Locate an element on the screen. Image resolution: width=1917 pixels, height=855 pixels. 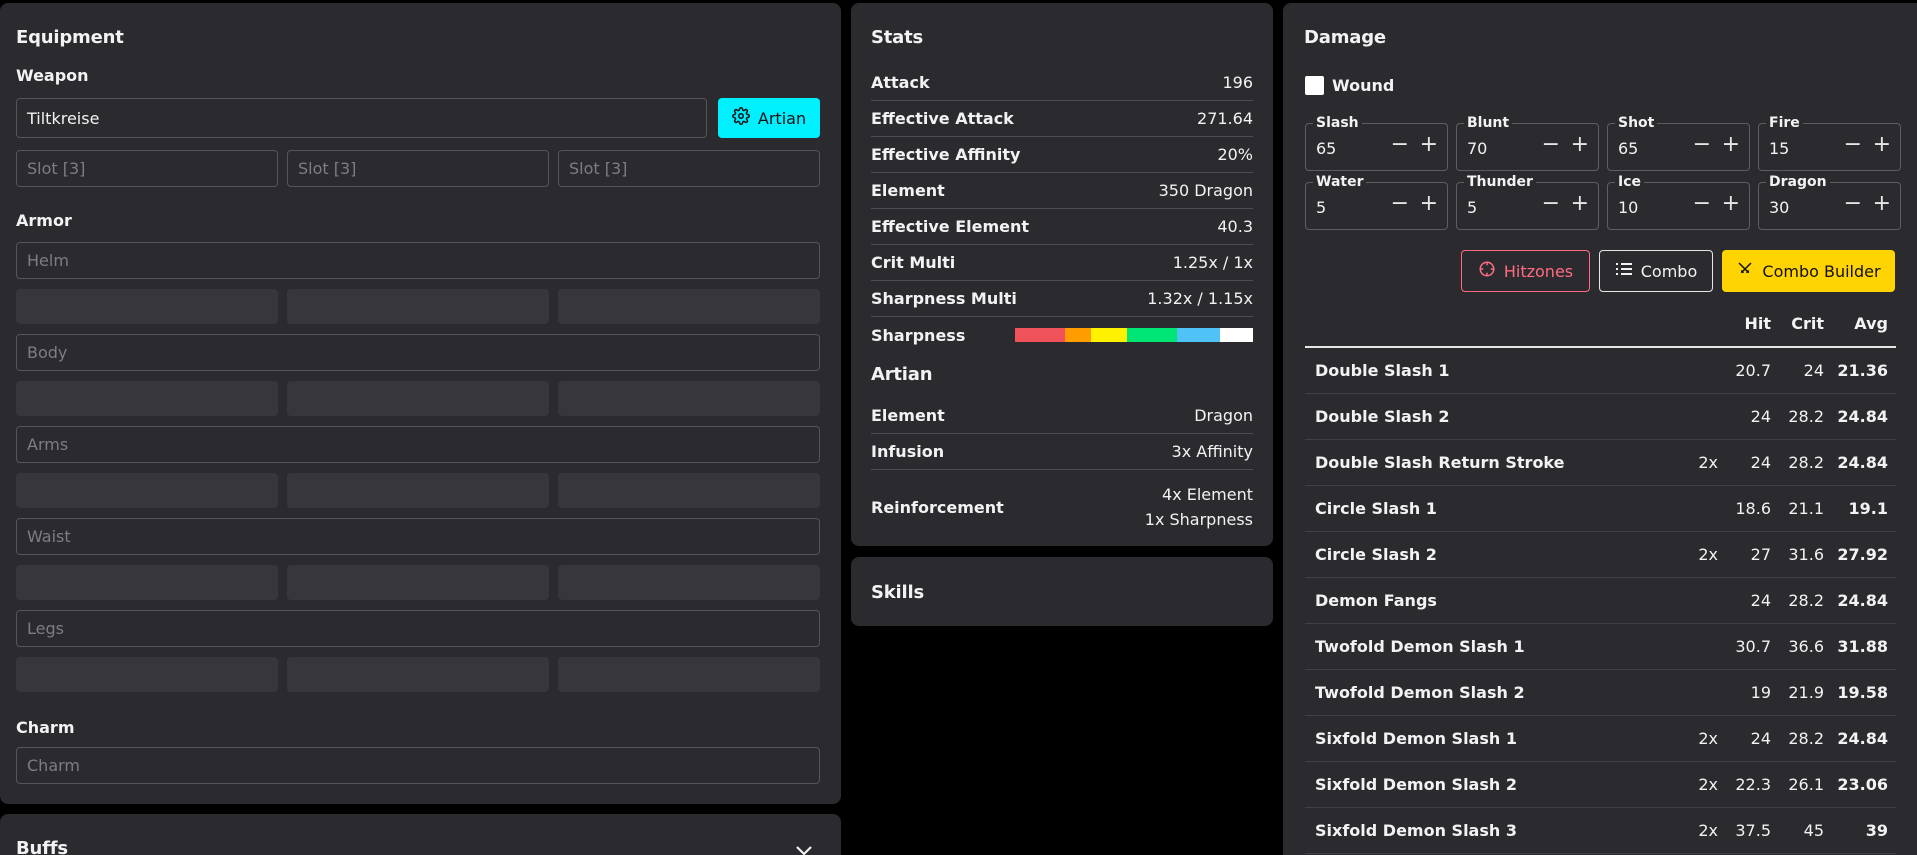
checkbox-box is located at coordinates (1314, 85).